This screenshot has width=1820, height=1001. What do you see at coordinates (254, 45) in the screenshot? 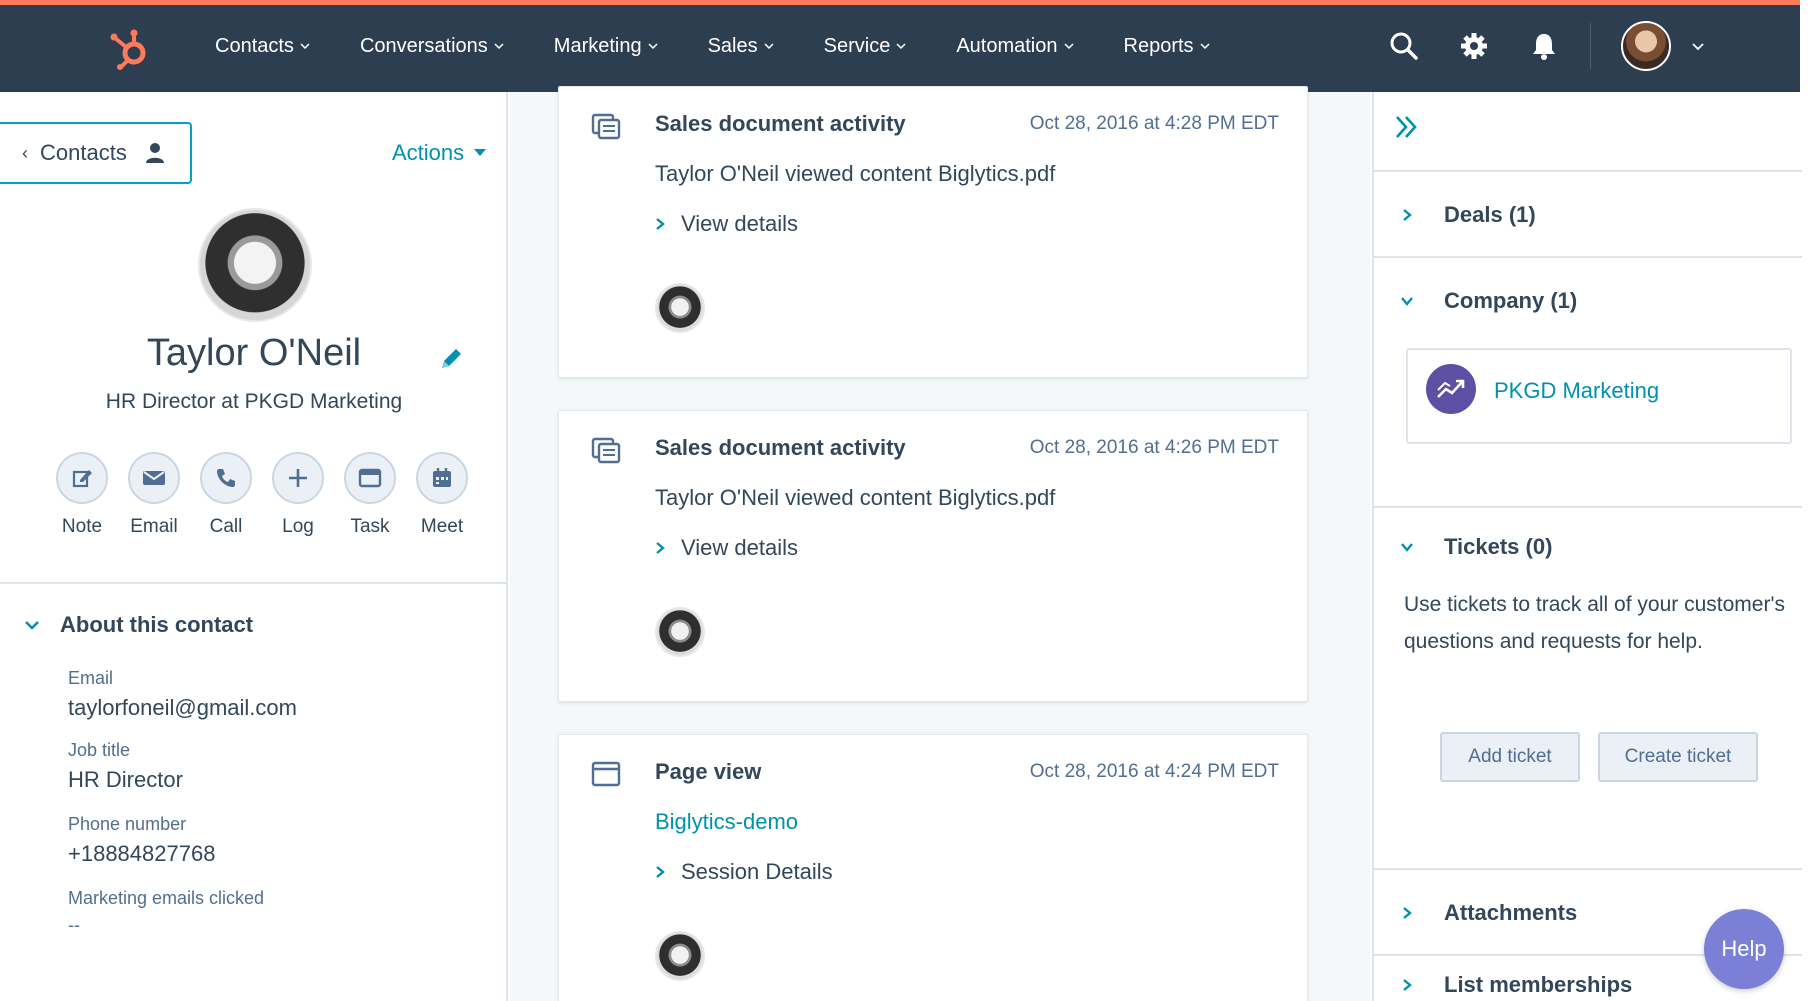
I see `nav-item-label: Contacts` at bounding box center [254, 45].